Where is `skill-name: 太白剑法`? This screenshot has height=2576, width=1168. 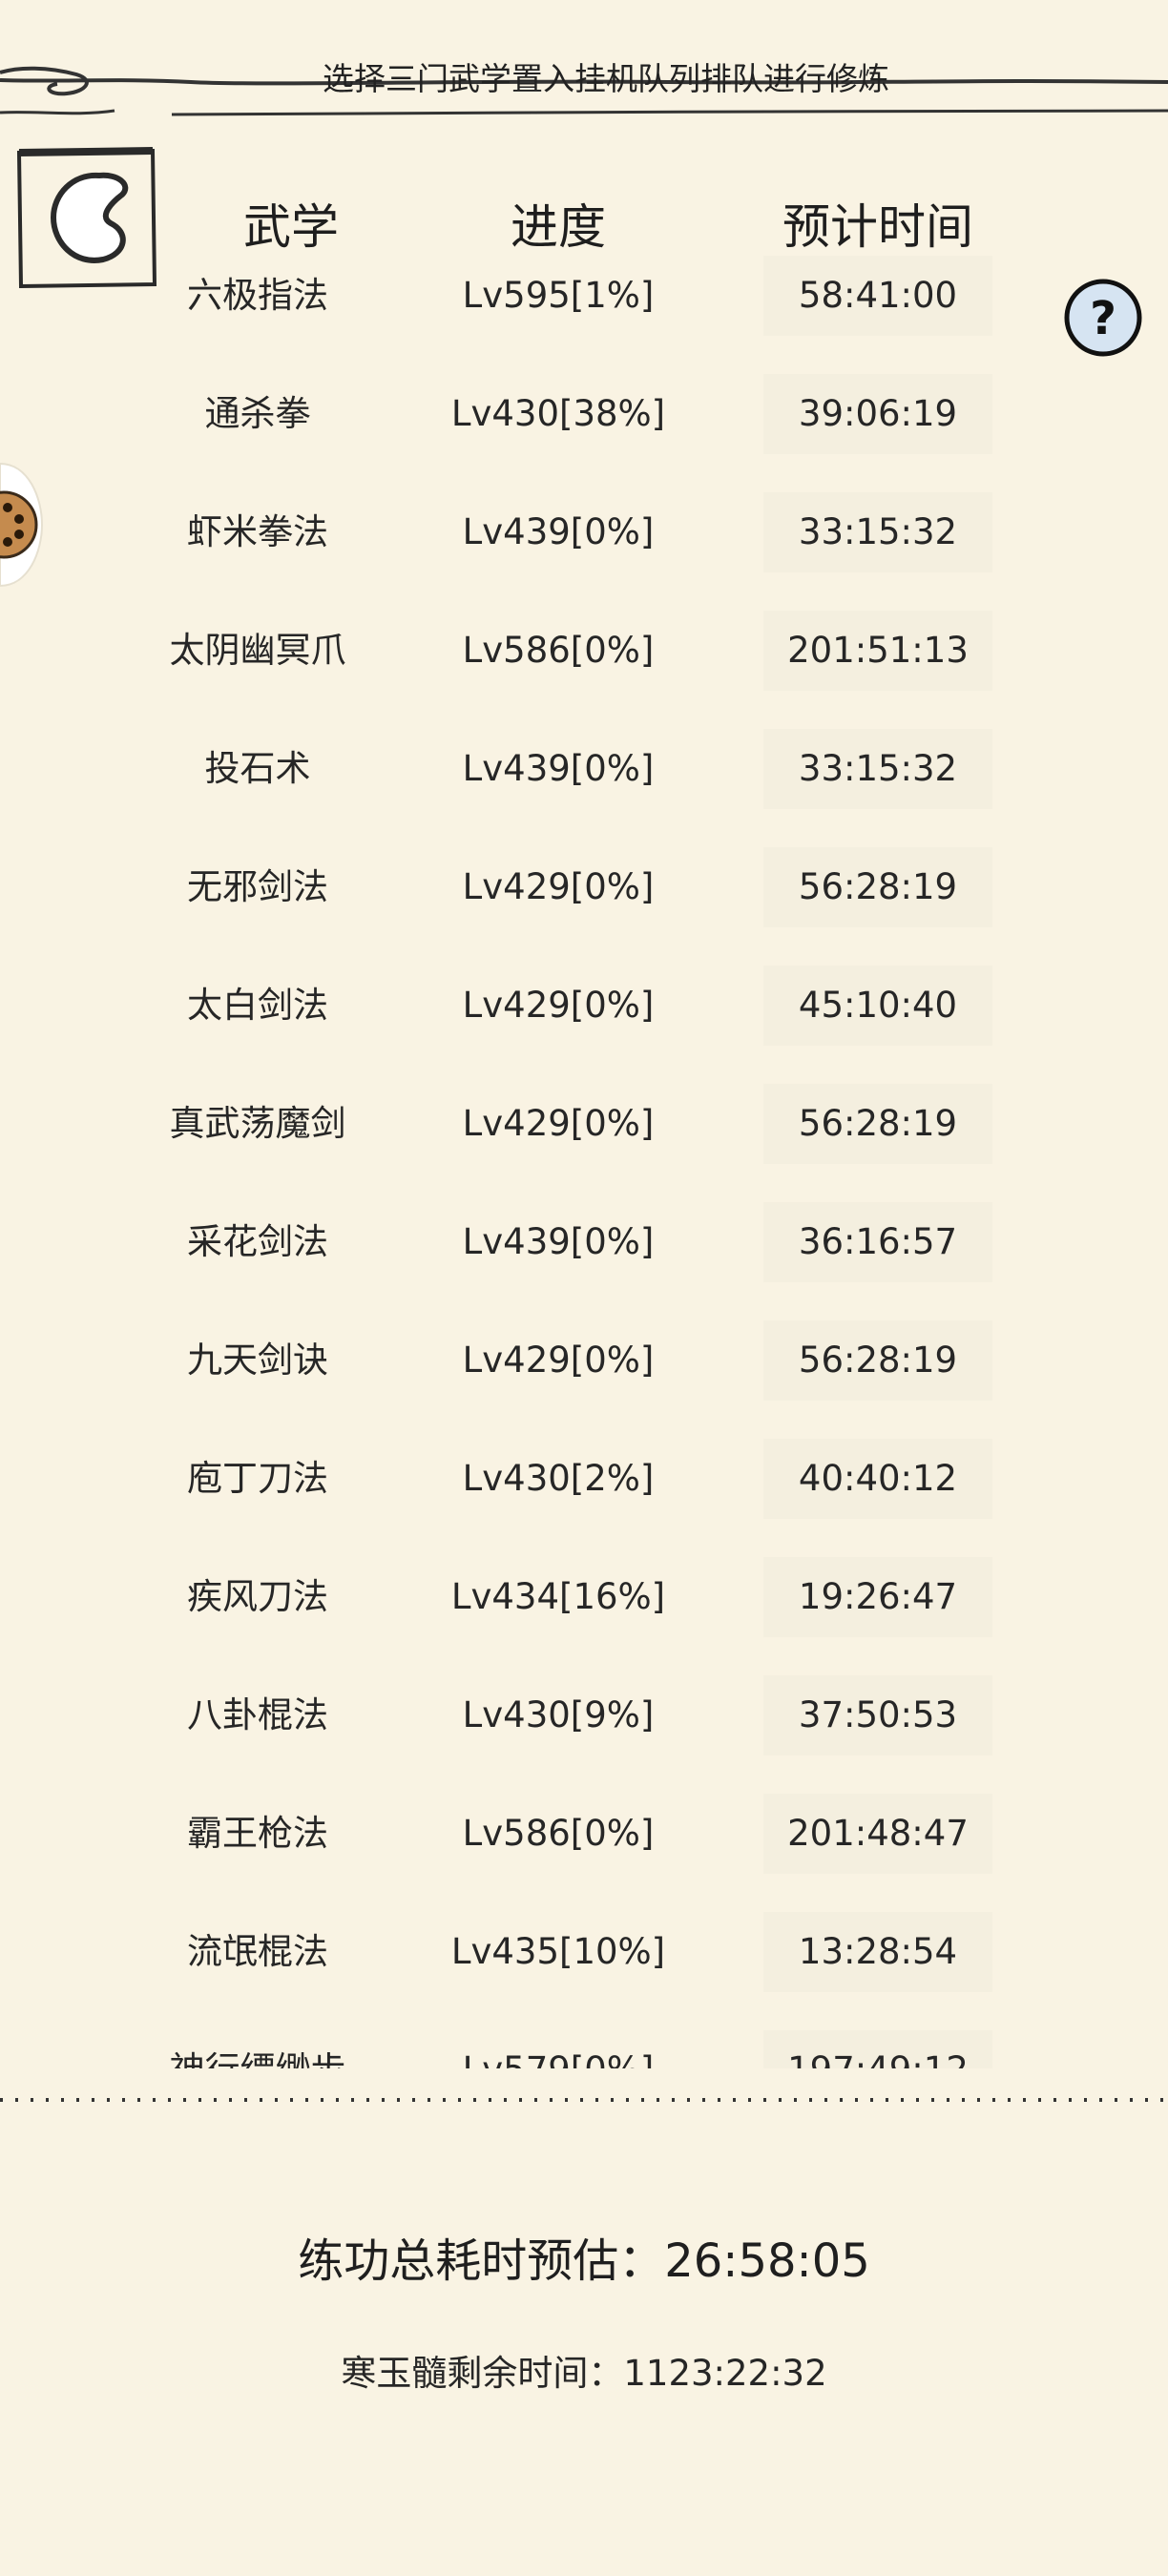
skill-name: 太白剑法 is located at coordinates (257, 1005).